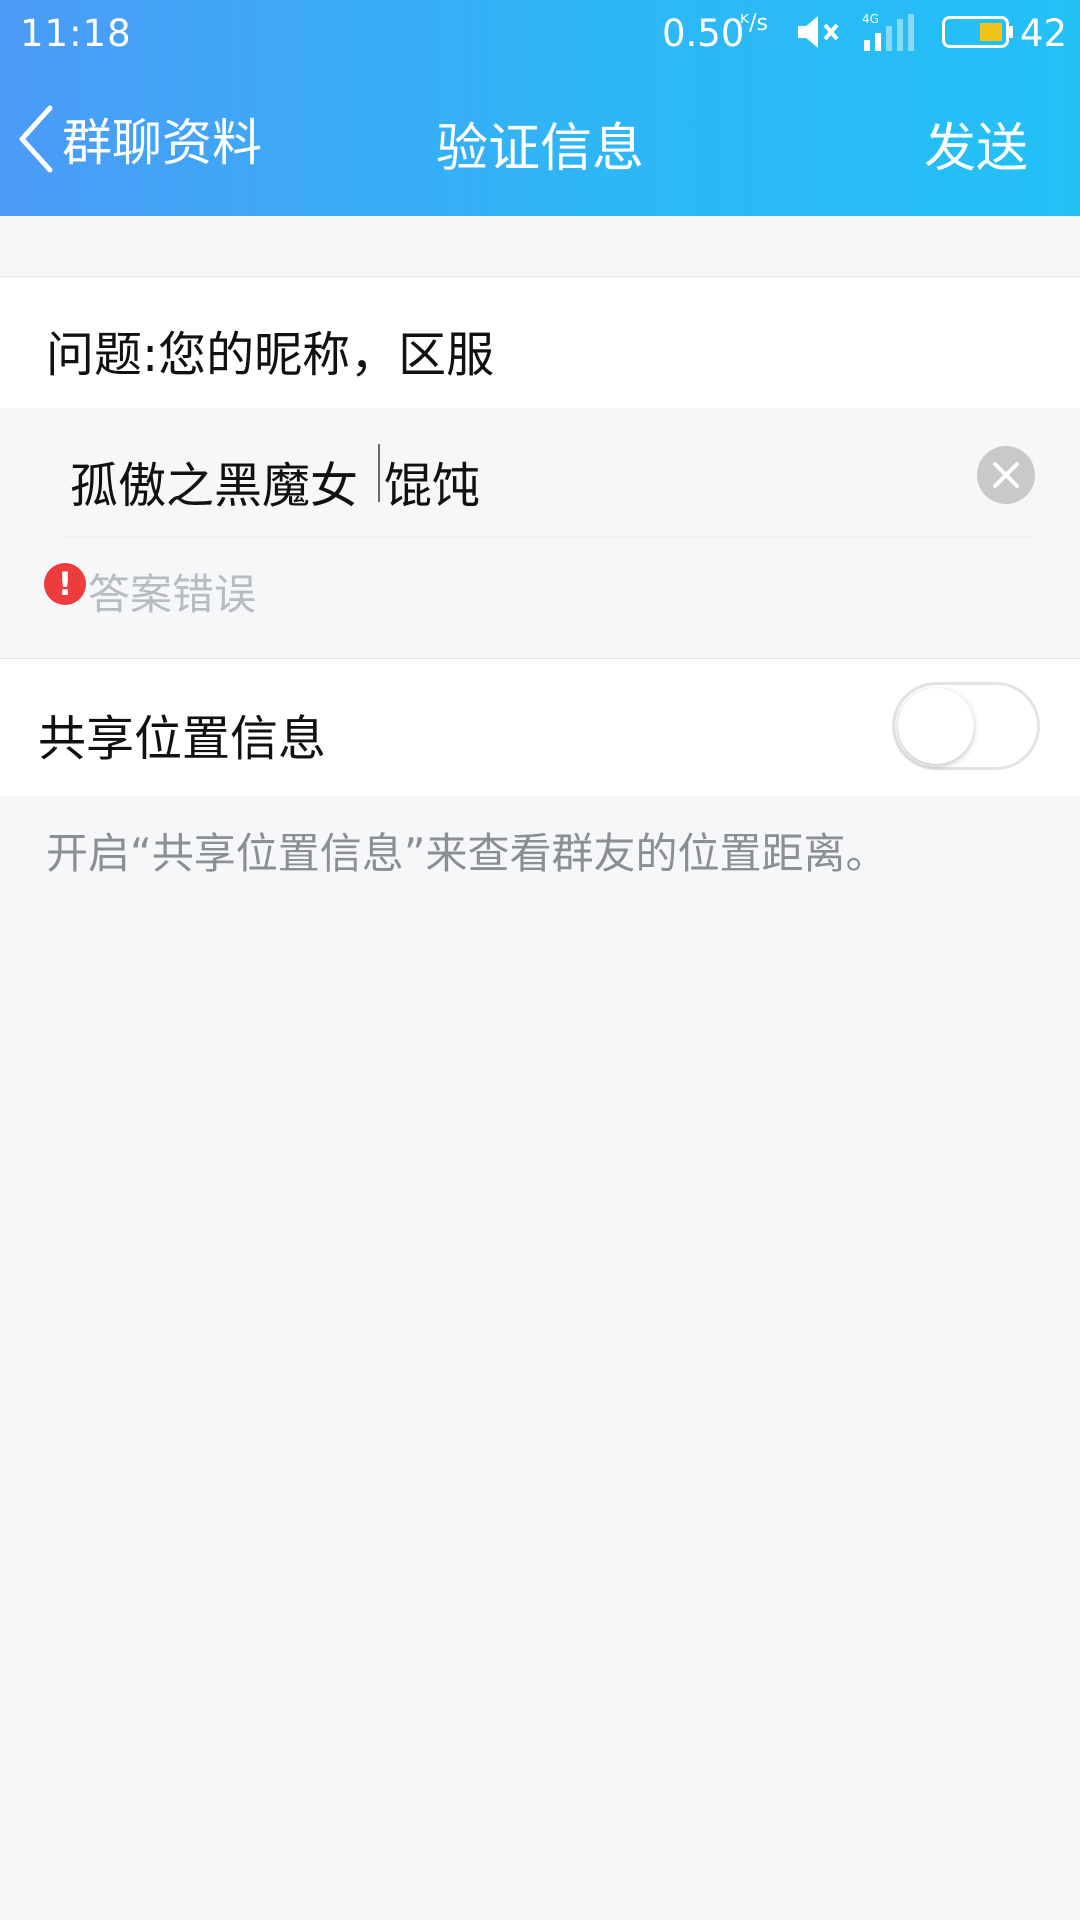 The height and width of the screenshot is (1920, 1080). What do you see at coordinates (703, 33) in the screenshot?
I see `network-speed: 0.50` at bounding box center [703, 33].